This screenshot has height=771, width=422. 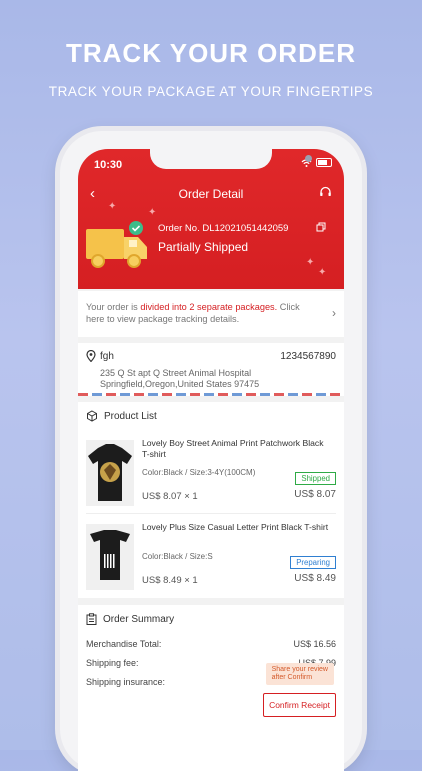 I want to click on truck-icon, so click(x=116, y=244).